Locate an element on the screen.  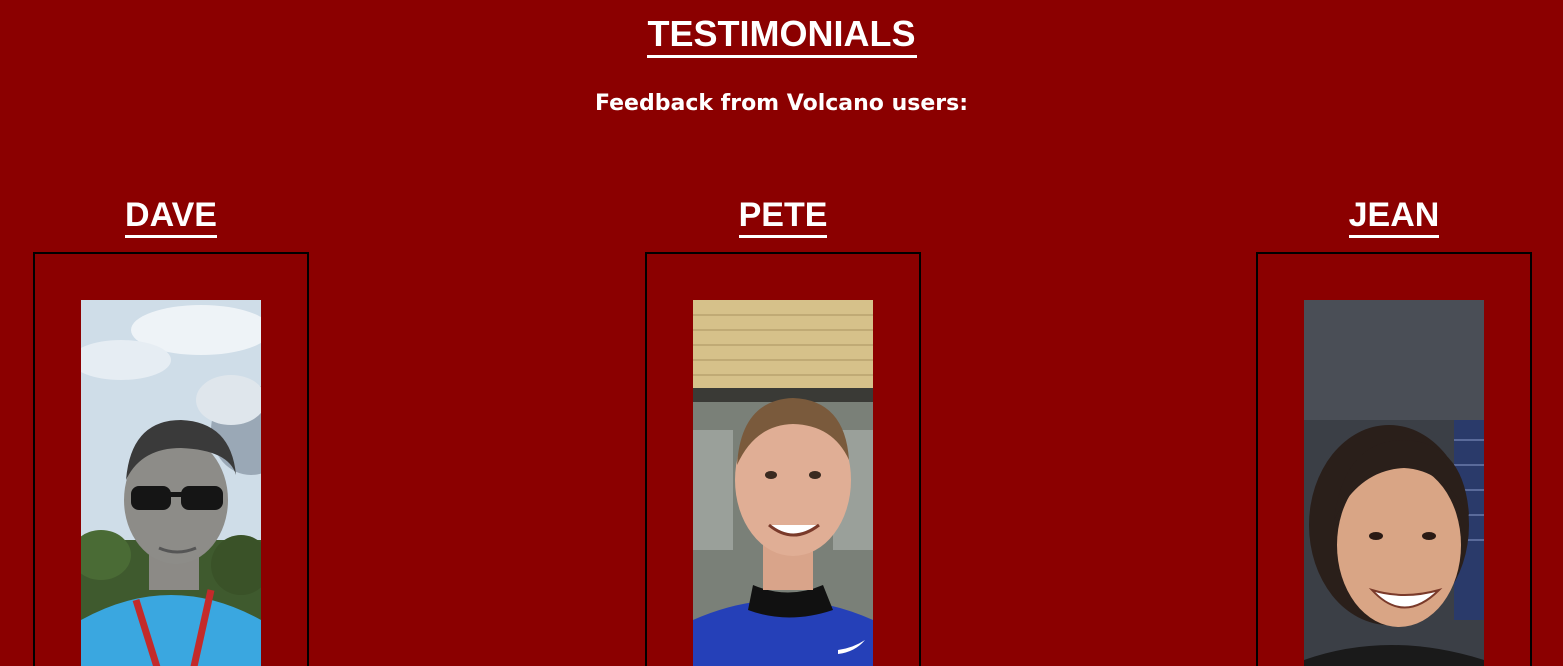
person-photo-dave is located at coordinates (171, 483).